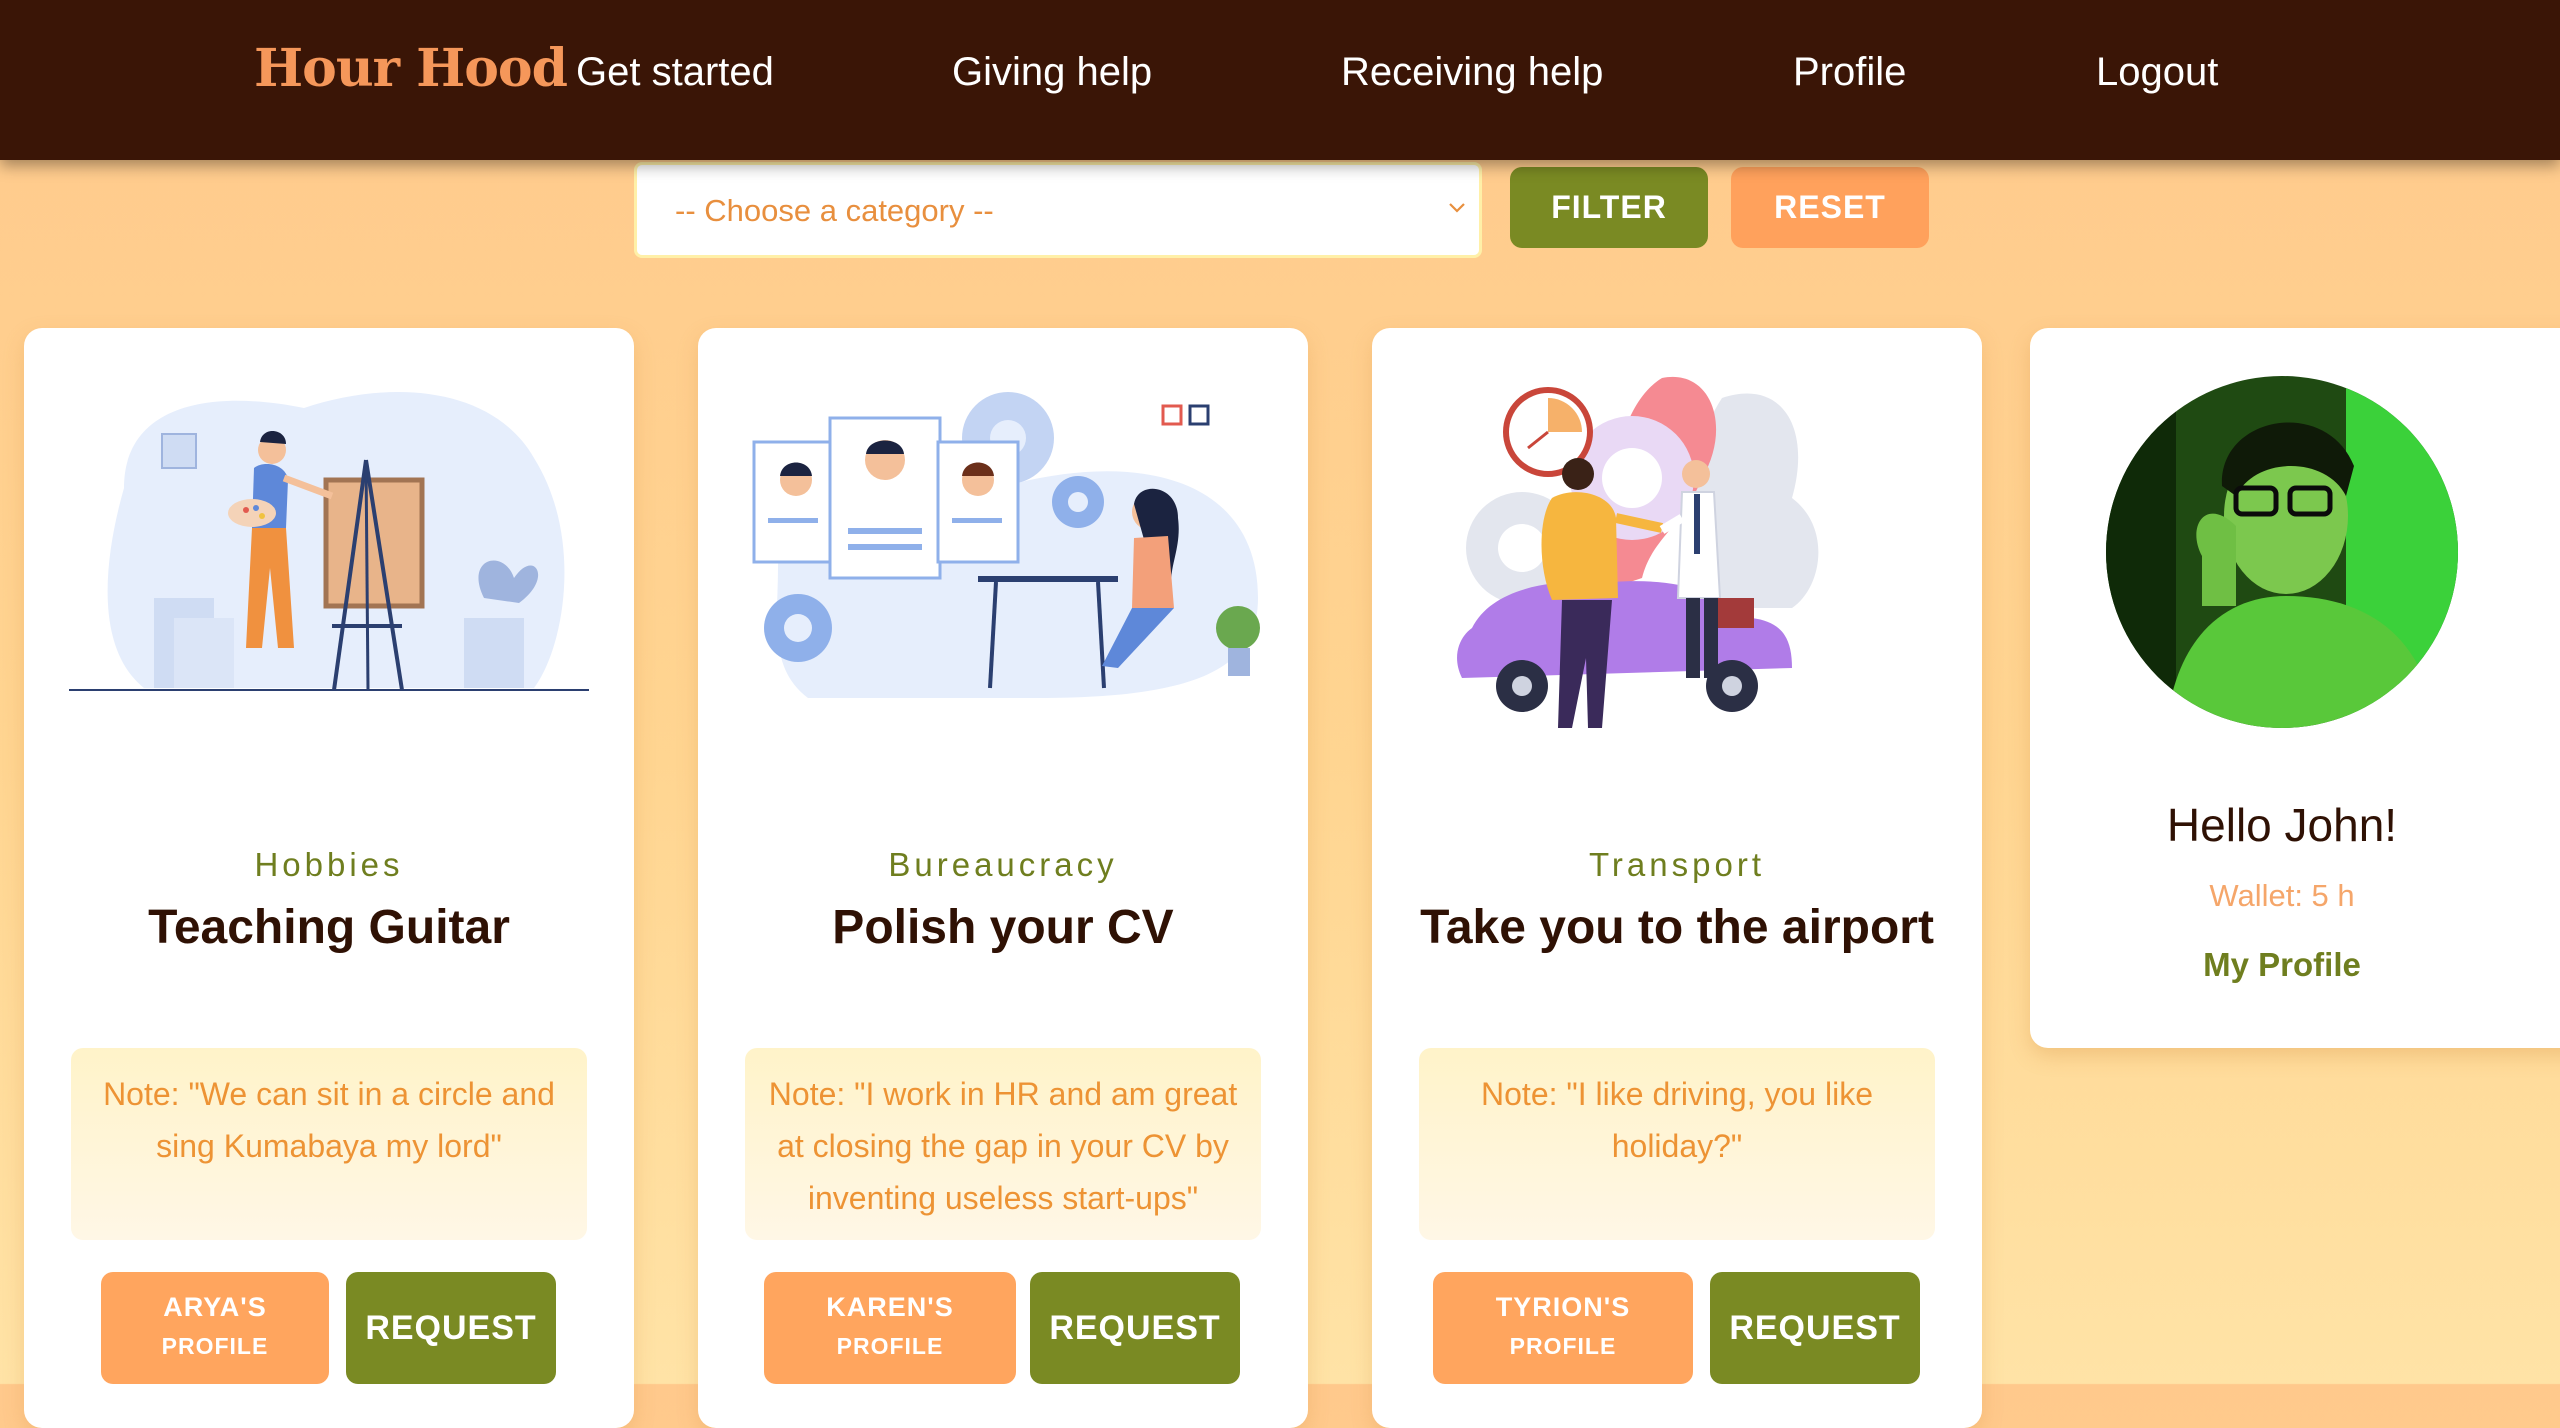  Describe the element at coordinates (1609, 207) in the screenshot. I see `filter-button: FILTER` at that location.